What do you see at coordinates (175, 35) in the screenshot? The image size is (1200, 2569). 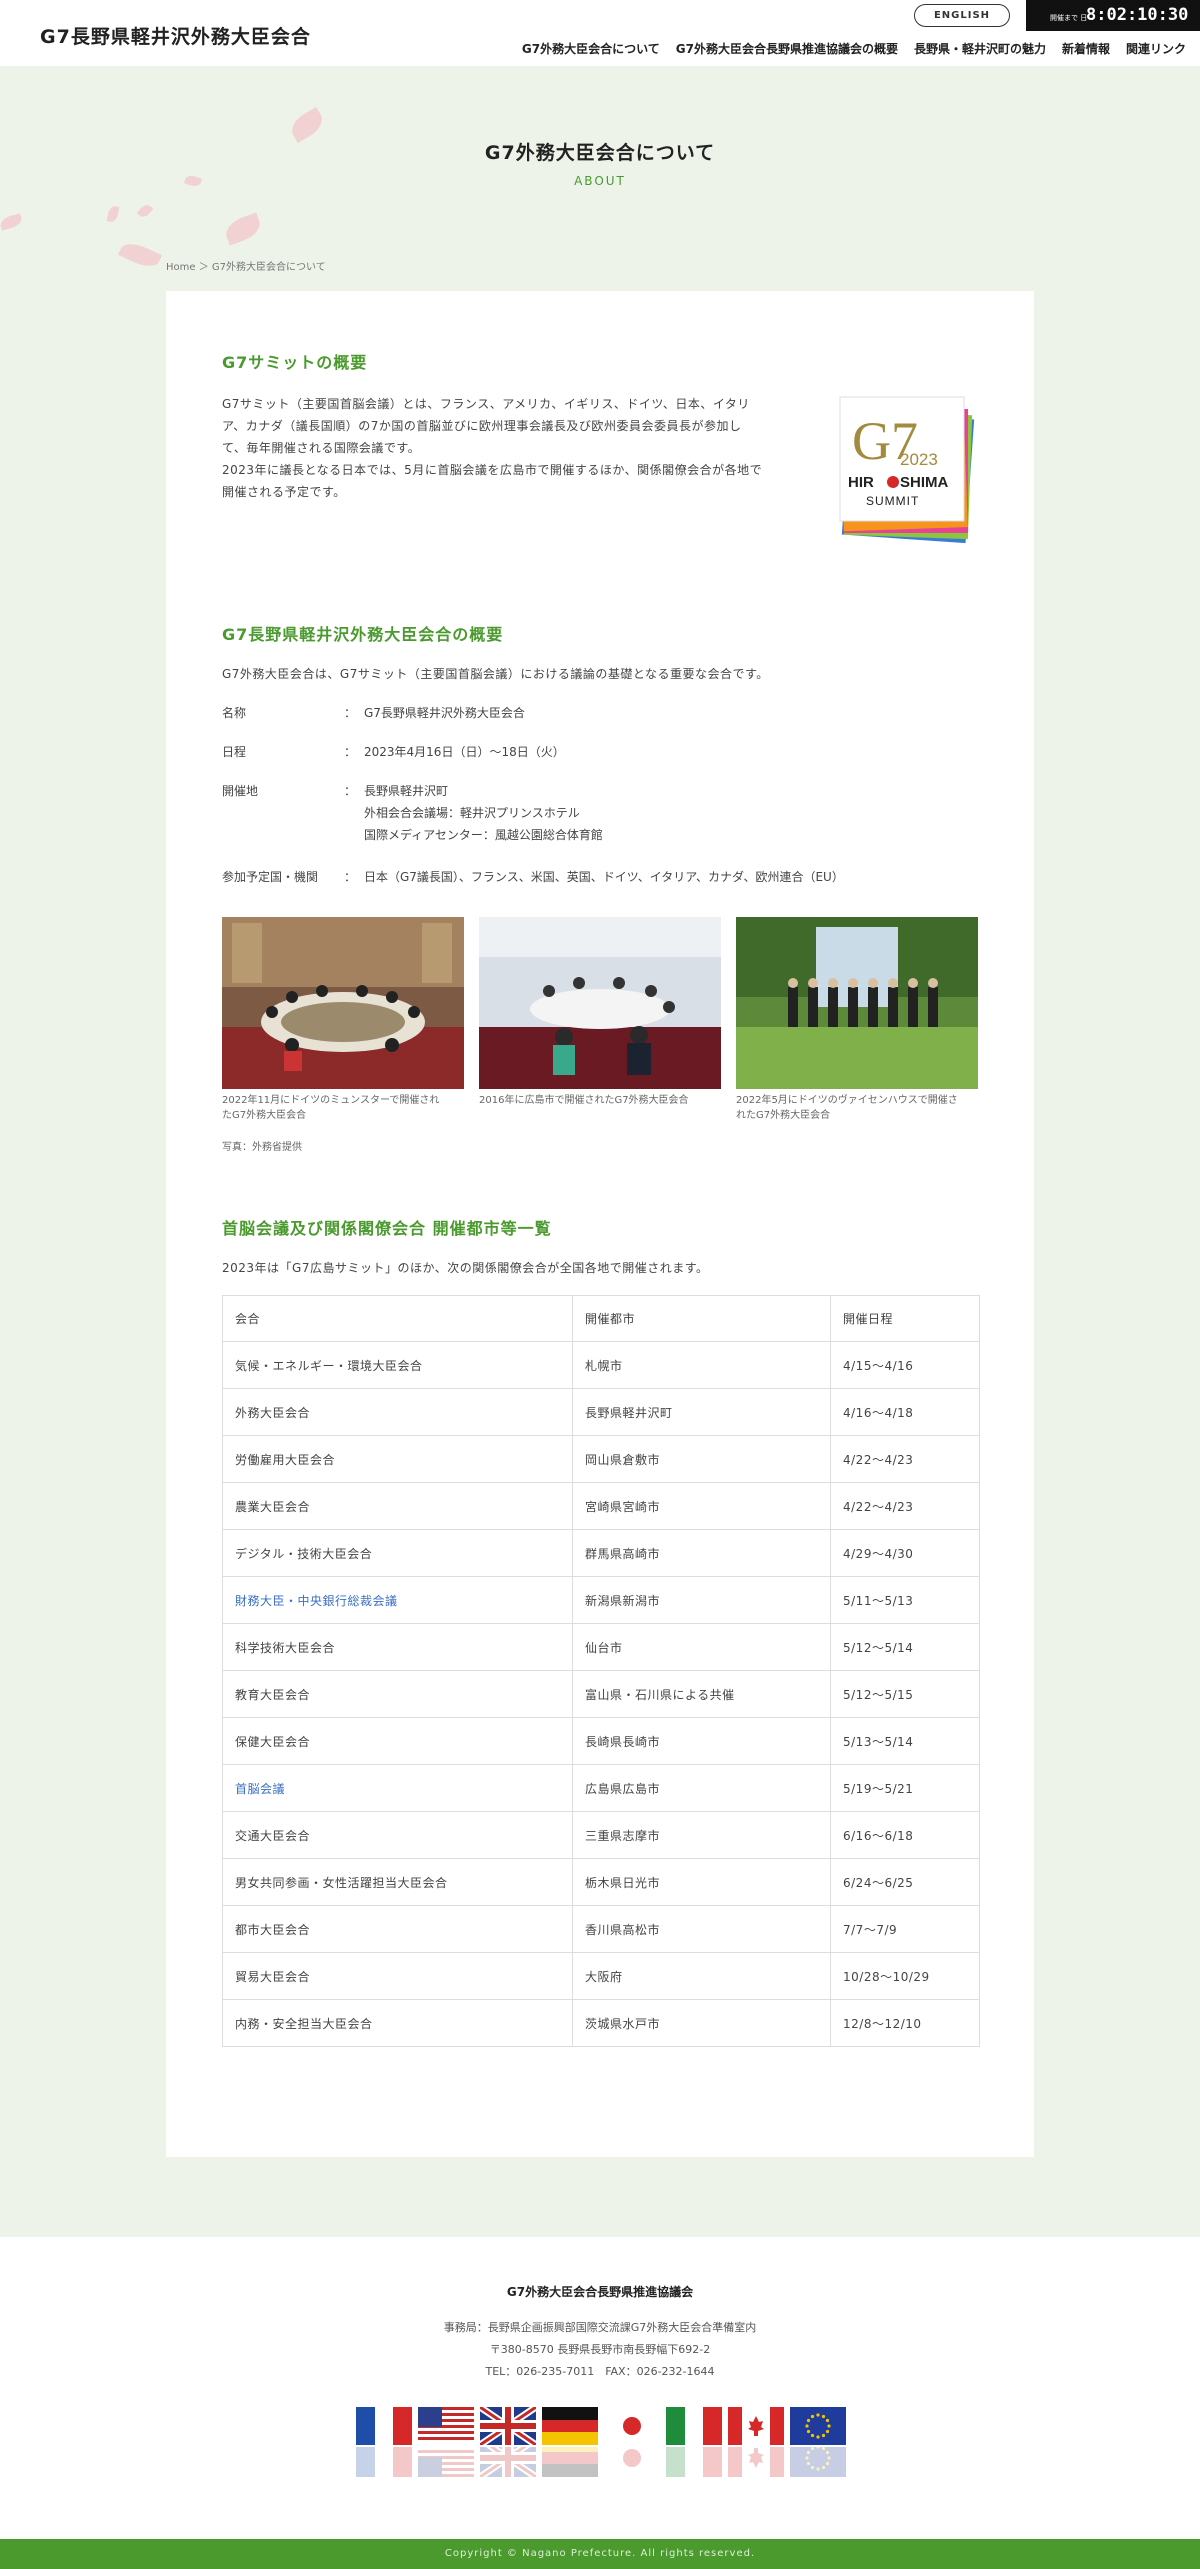 I see `site-title-link: G7長野県軽井沢外務大臣会合` at bounding box center [175, 35].